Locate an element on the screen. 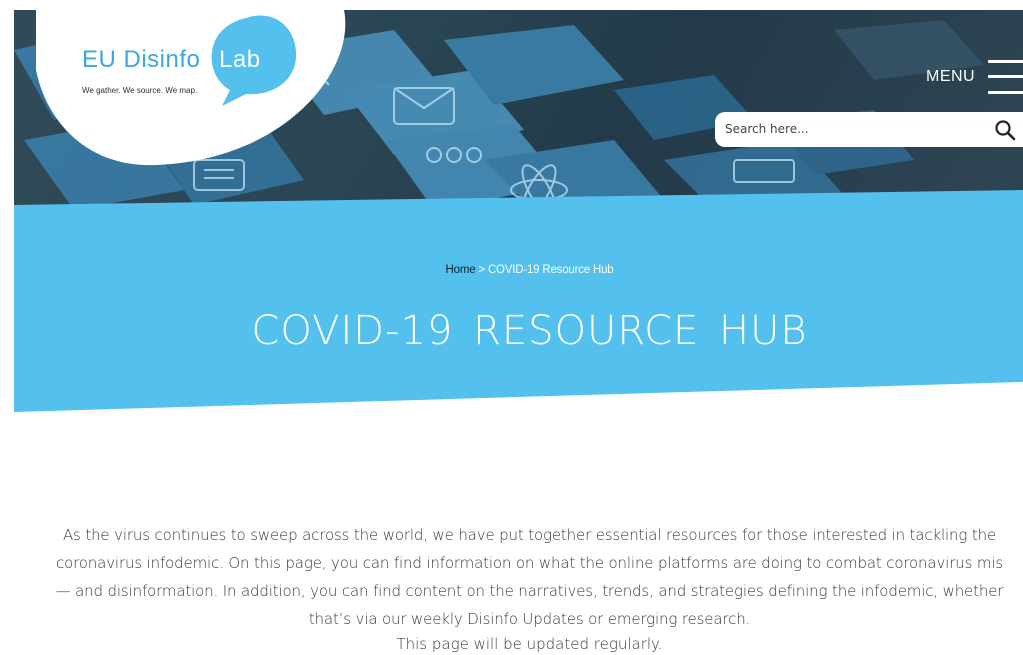 The image size is (1023, 655). breadcrumb: Home > COVID-19 Resource Hub is located at coordinates (511, 270).